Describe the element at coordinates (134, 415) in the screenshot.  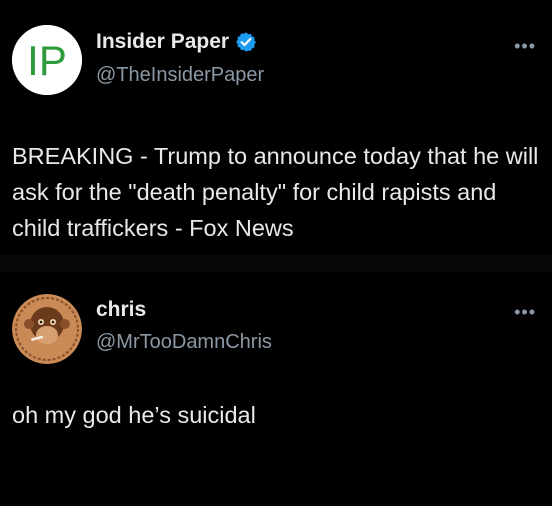
I see `post-text: oh my god he’s suicidal` at that location.